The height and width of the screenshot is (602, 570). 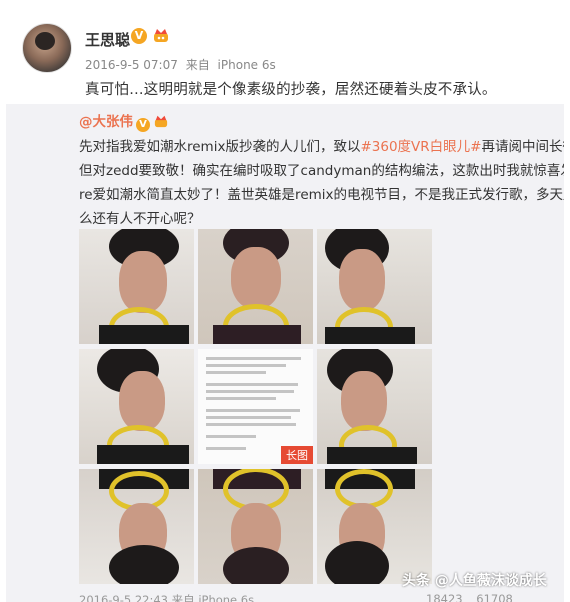 What do you see at coordinates (220, 147) in the screenshot?
I see `repost-text: 先对指我爱如潮水remix版抄袭的人儿们，致以` at bounding box center [220, 147].